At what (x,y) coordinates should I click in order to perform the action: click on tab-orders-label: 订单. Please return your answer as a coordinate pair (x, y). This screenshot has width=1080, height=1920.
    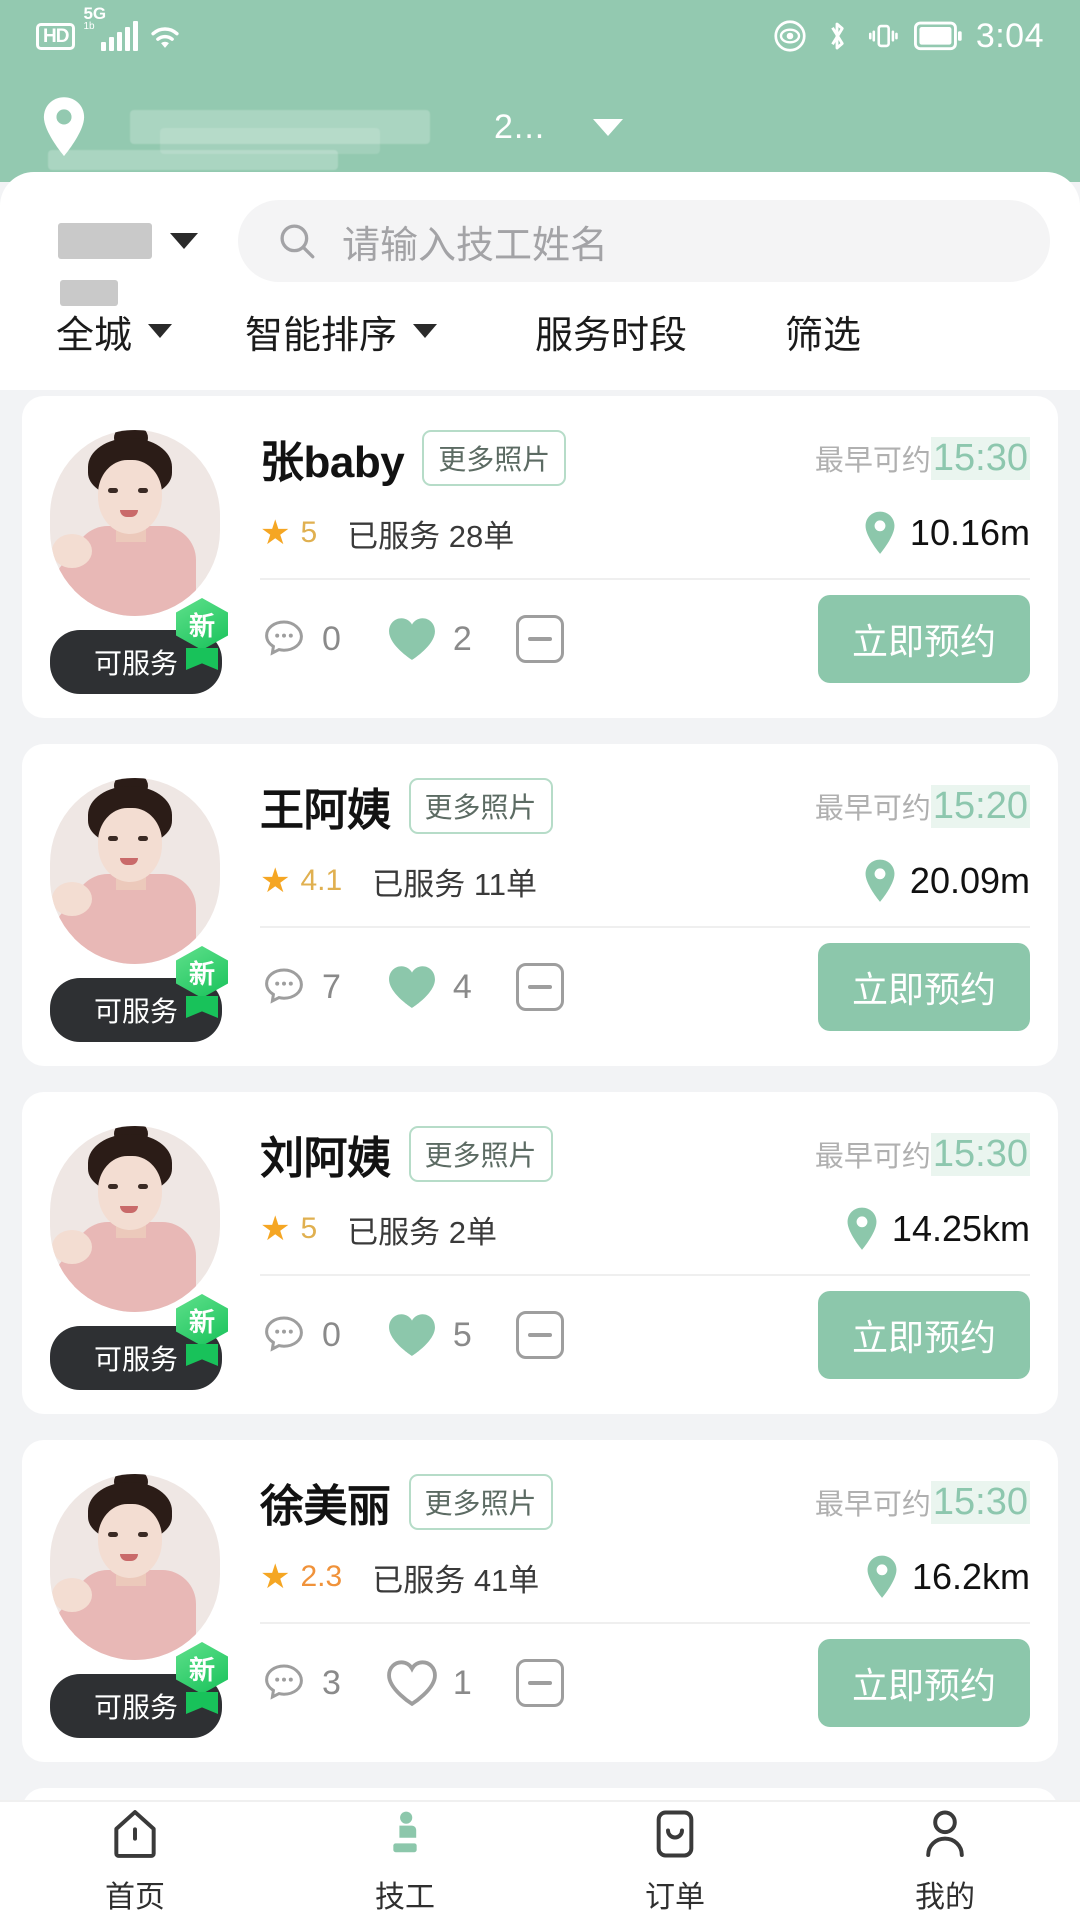
    Looking at the image, I should click on (675, 1897).